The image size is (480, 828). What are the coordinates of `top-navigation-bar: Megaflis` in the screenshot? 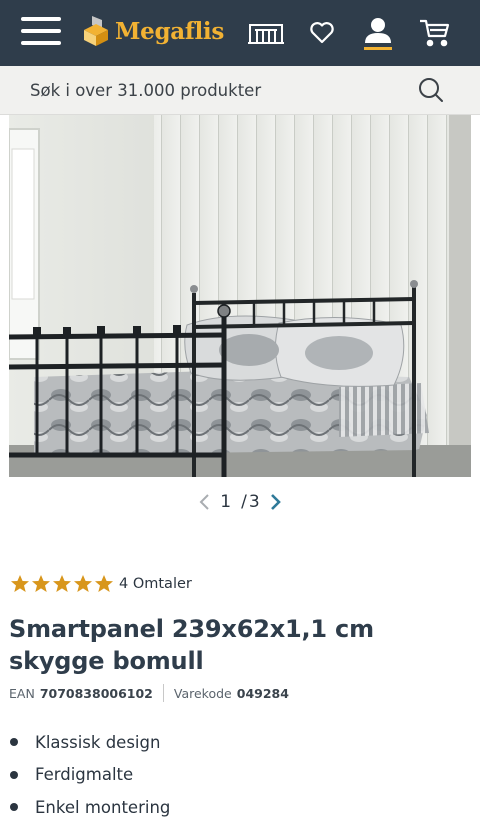 It's located at (240, 33).